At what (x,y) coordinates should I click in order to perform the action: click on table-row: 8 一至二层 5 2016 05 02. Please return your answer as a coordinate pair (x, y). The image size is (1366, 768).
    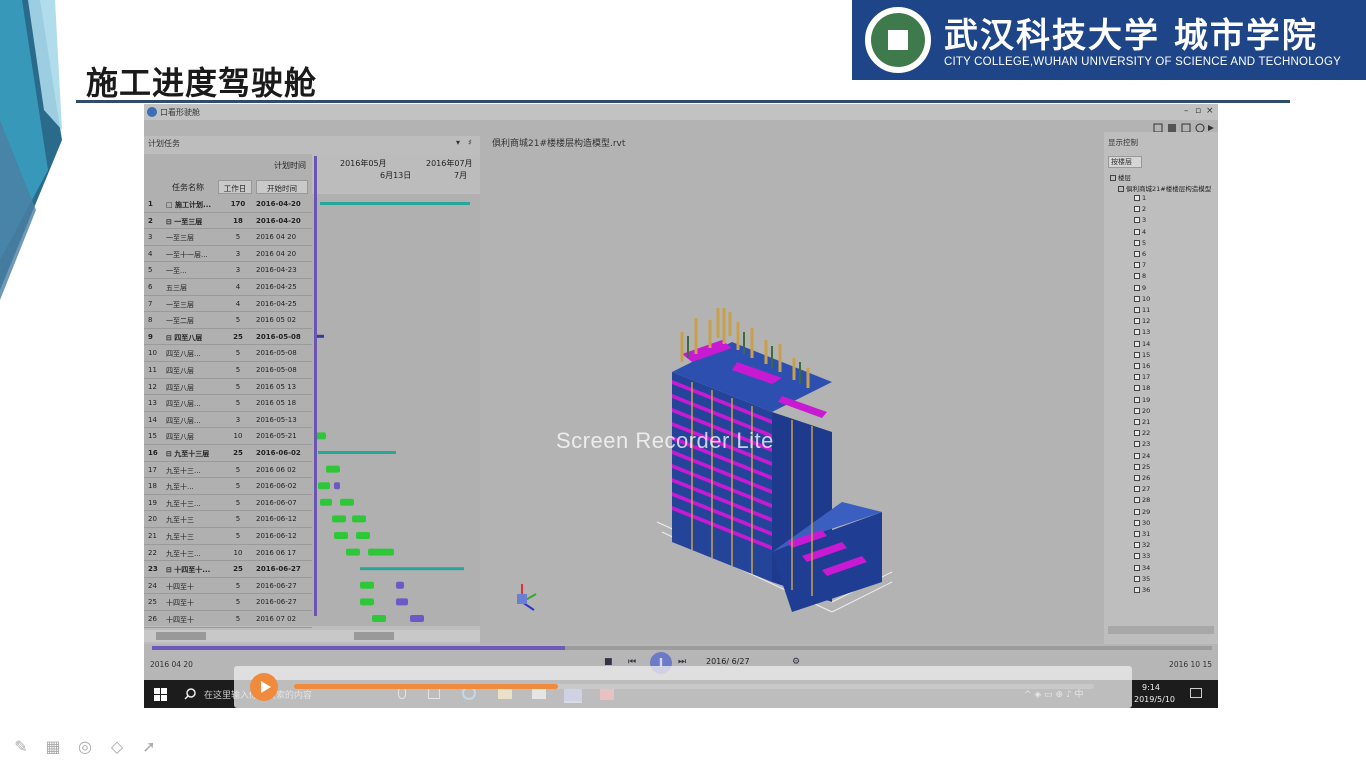
    Looking at the image, I should click on (228, 320).